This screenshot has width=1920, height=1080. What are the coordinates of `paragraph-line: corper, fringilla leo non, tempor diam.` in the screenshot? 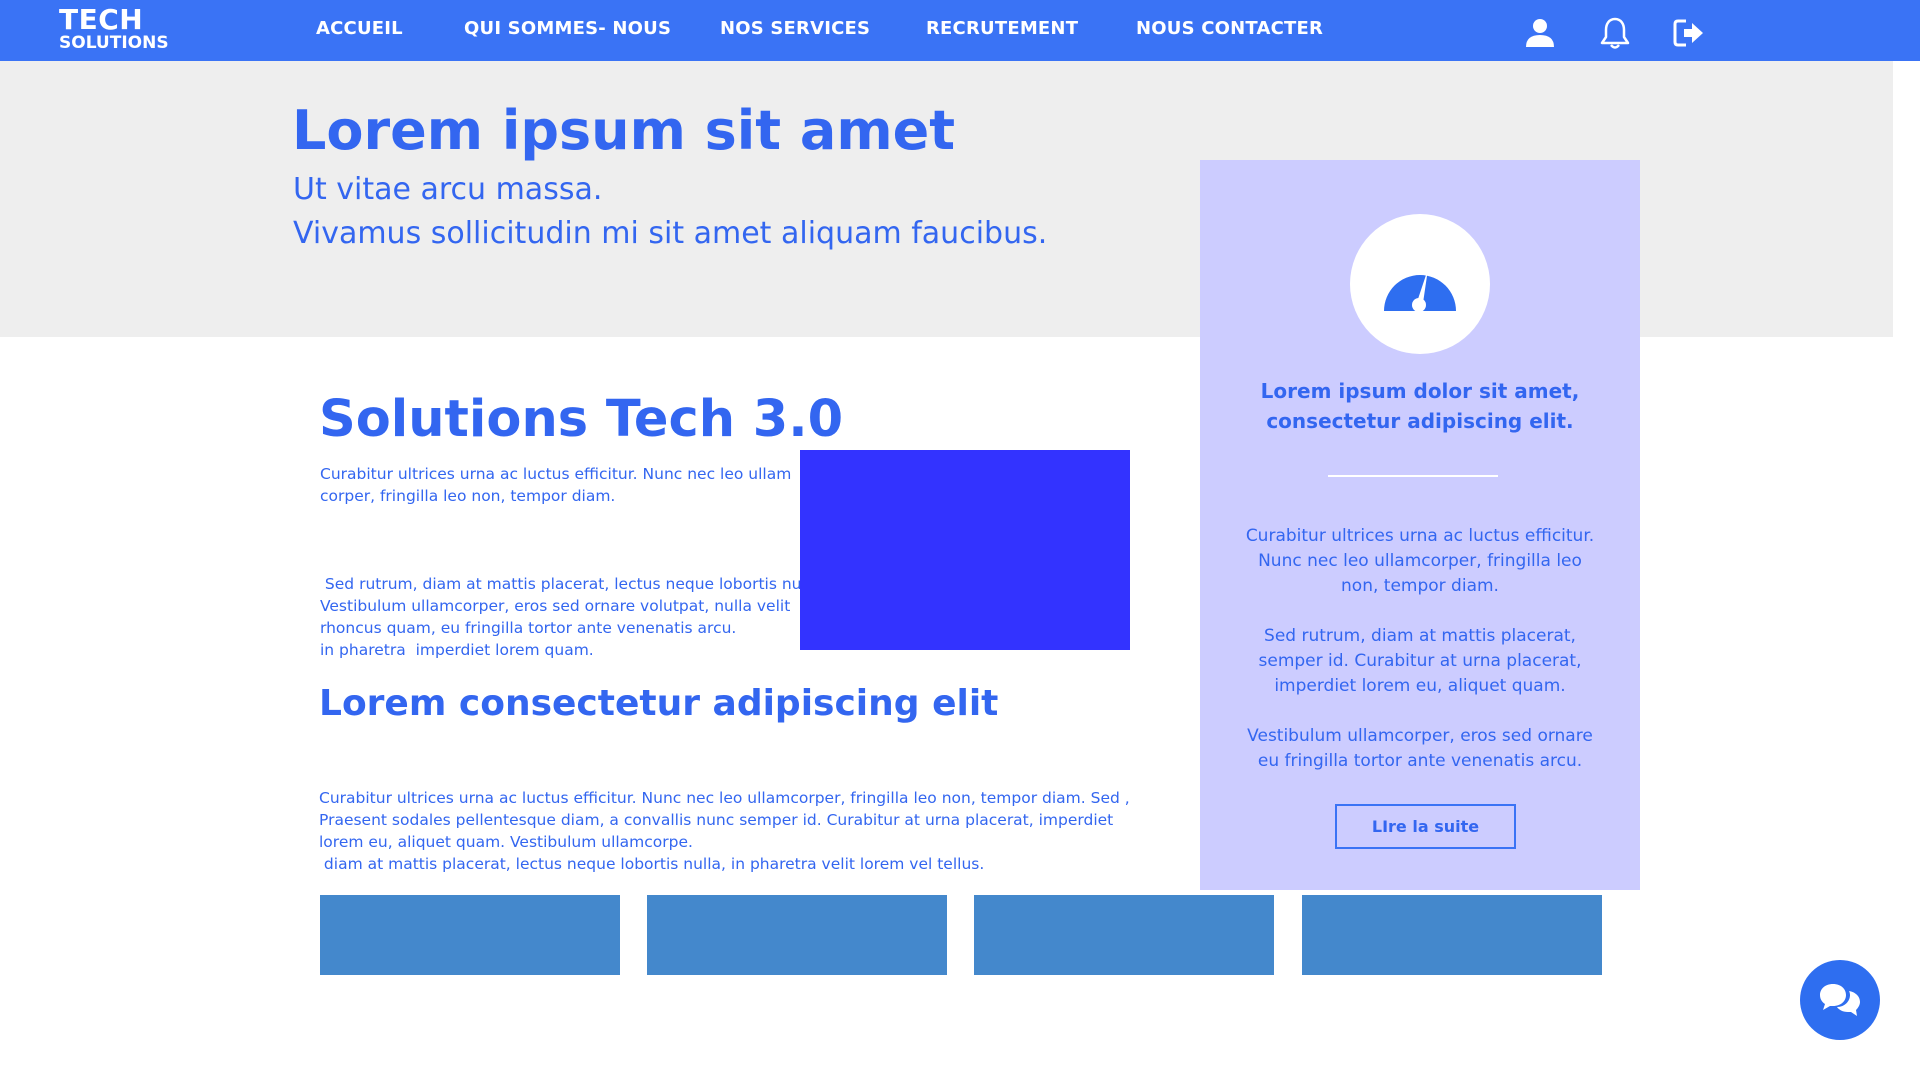 It's located at (468, 496).